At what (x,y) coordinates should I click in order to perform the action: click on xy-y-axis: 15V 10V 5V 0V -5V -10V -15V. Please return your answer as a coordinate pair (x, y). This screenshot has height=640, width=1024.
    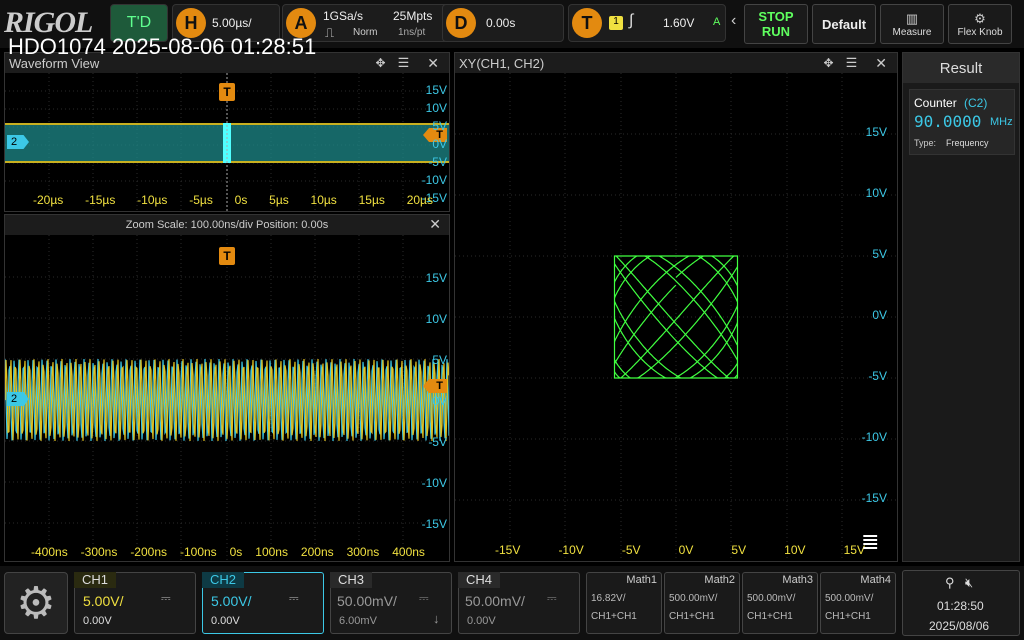
    Looking at the image, I should click on (874, 315).